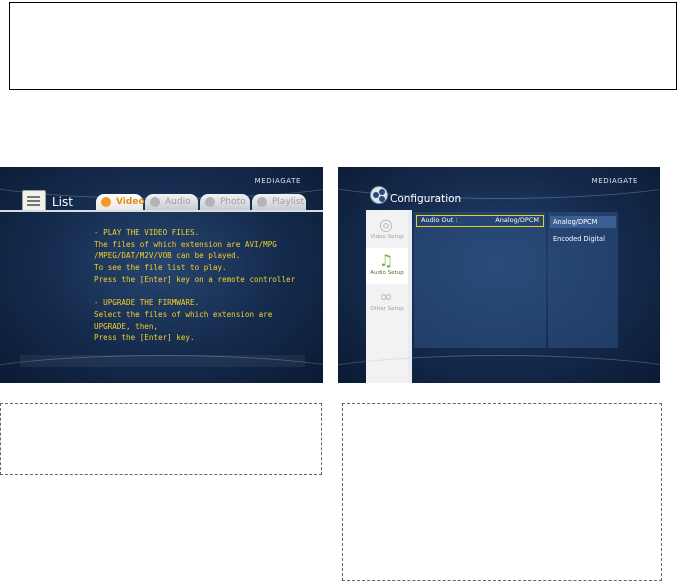  Describe the element at coordinates (161, 211) in the screenshot. I see `tab-underline` at that location.